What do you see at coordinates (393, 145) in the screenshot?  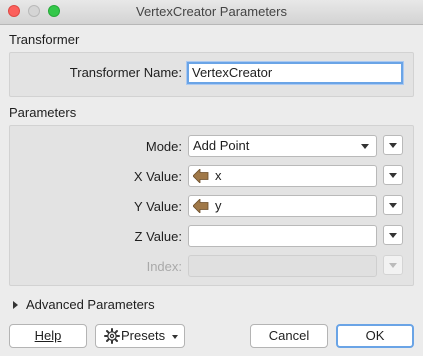 I see `mode-menu-button` at bounding box center [393, 145].